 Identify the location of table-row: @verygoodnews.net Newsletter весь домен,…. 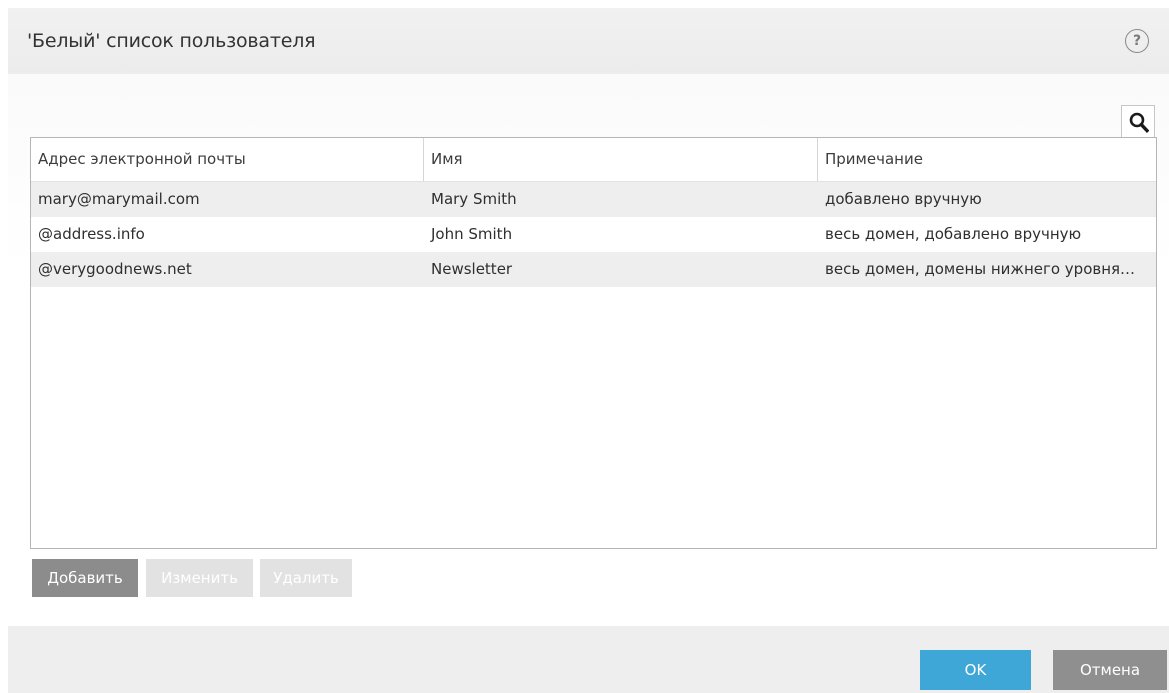
(593, 269).